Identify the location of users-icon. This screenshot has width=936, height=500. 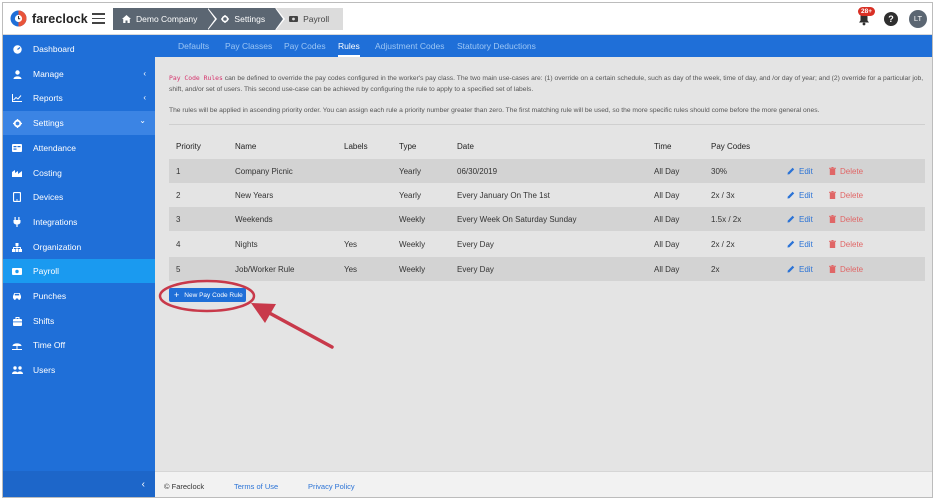
(17, 370).